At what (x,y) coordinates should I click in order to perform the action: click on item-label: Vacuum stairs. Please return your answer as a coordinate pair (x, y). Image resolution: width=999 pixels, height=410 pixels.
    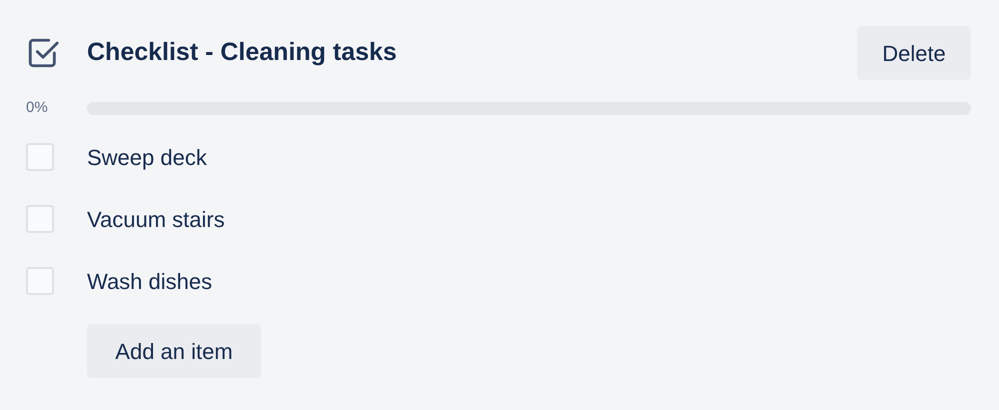
    Looking at the image, I should click on (156, 220).